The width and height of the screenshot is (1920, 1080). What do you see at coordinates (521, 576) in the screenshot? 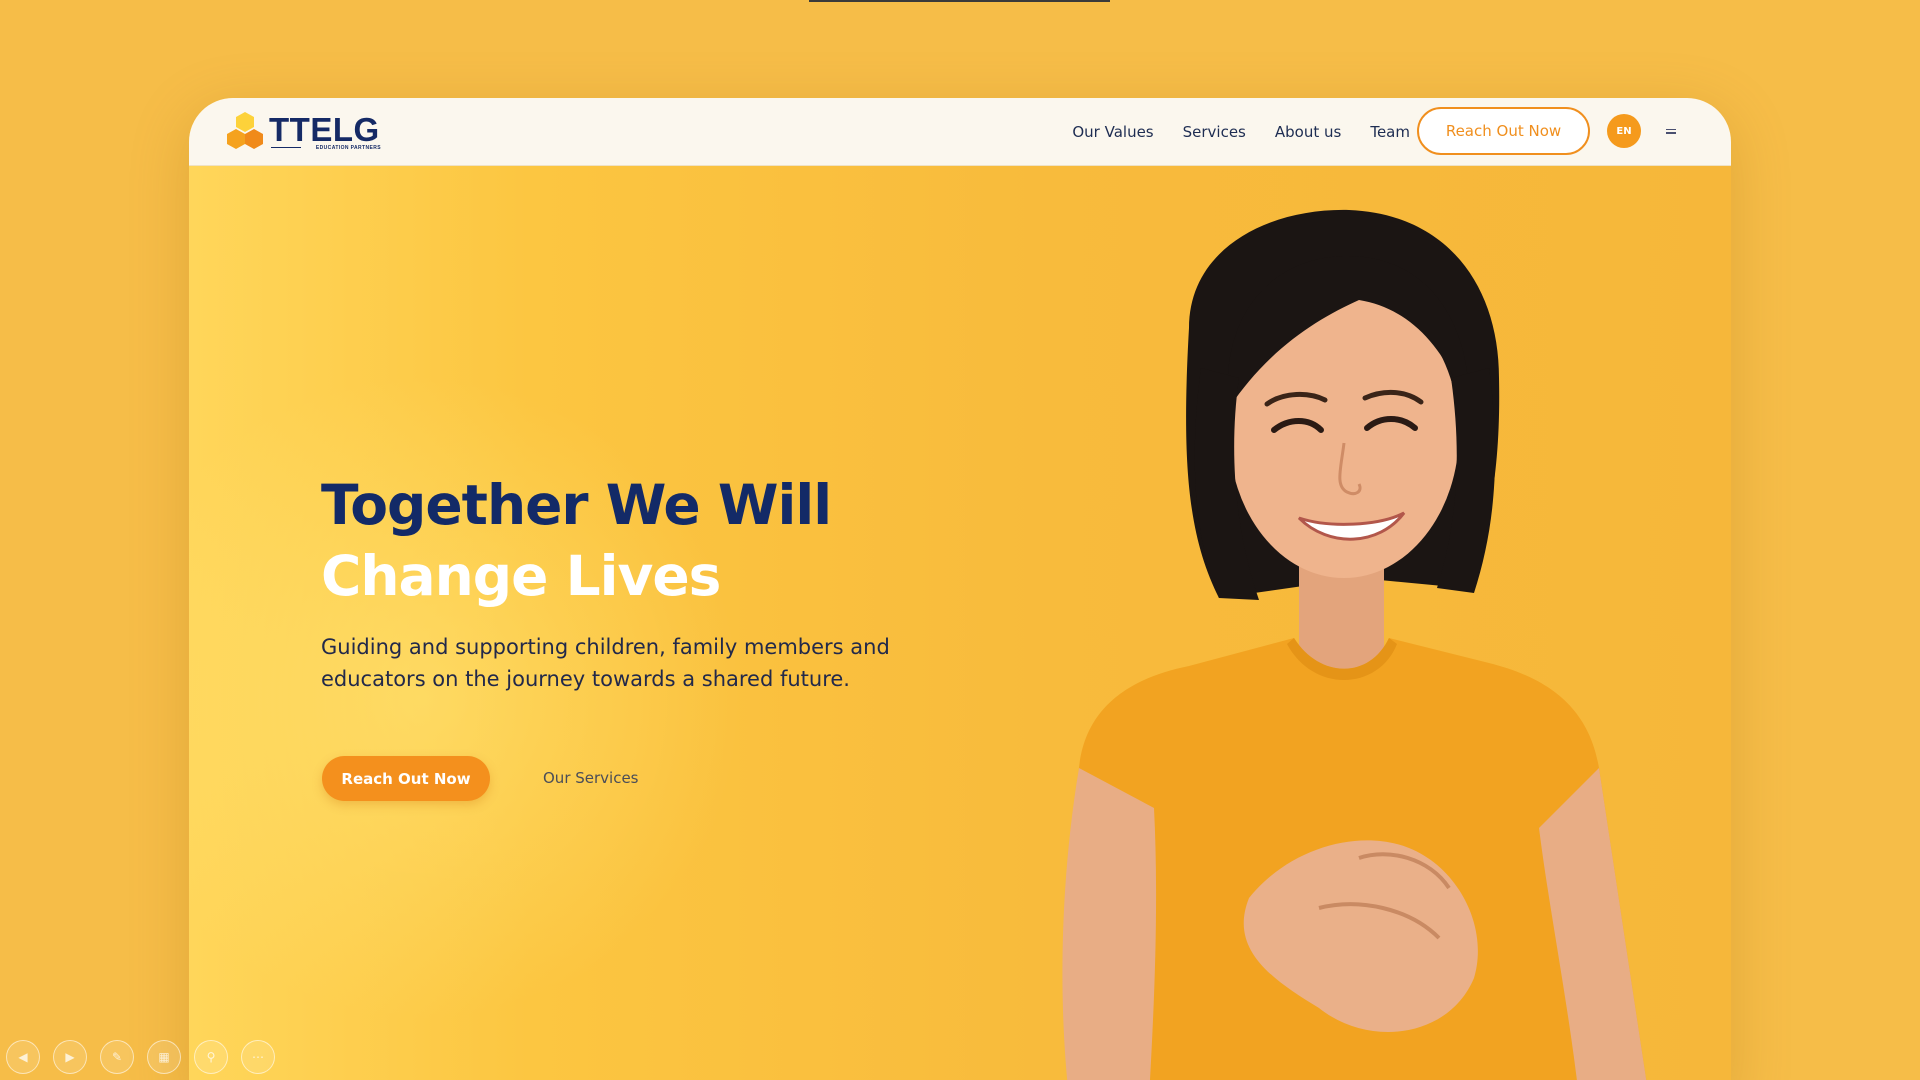
I see `hero-title-line-2: Change Lives` at bounding box center [521, 576].